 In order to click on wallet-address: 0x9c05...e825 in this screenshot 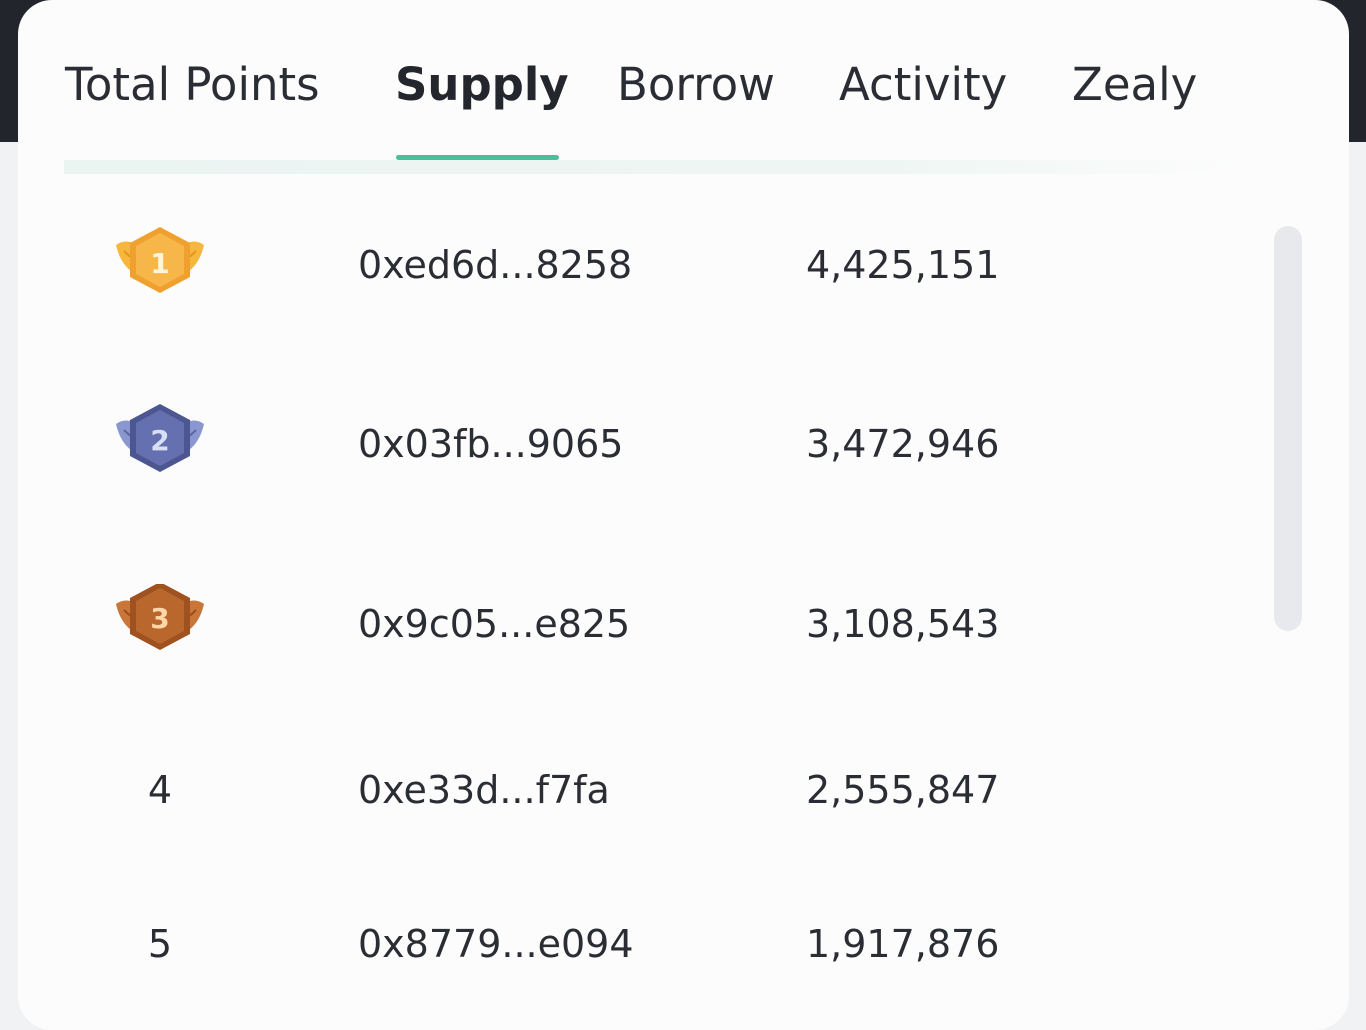, I will do `click(494, 624)`.